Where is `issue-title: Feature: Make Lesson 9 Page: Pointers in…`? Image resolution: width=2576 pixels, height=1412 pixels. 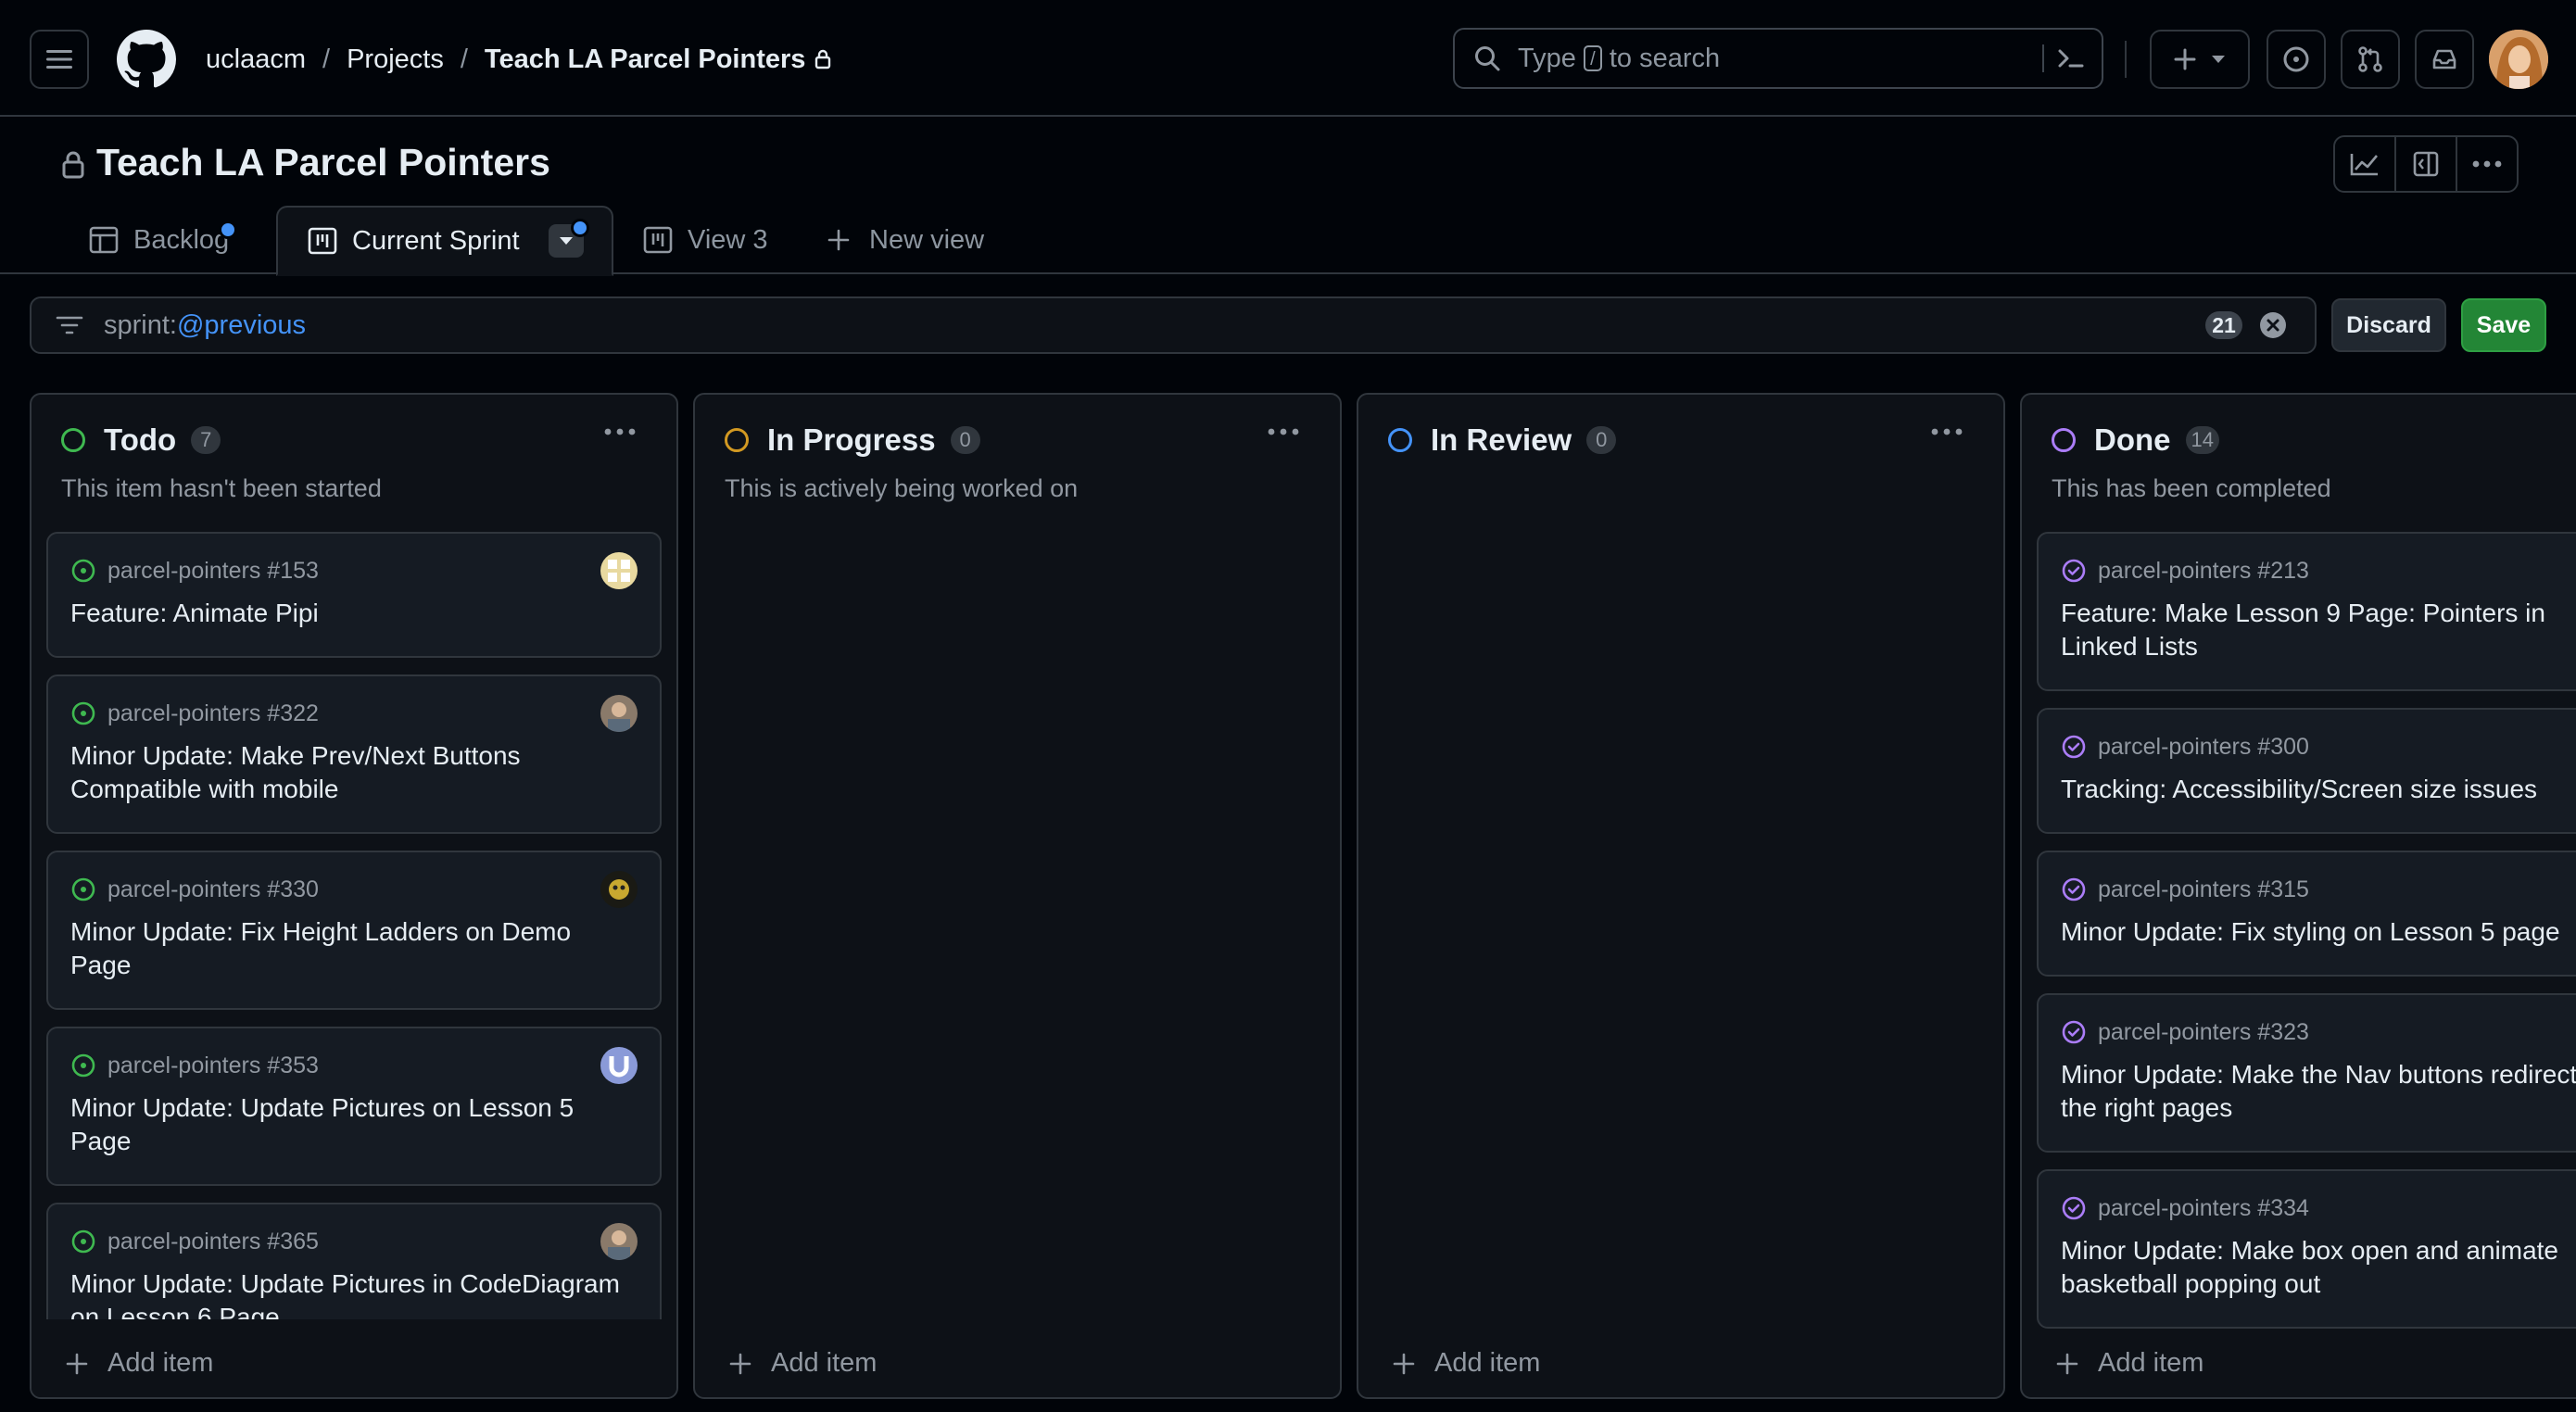
issue-title: Feature: Make Lesson 9 Page: Pointers in… is located at coordinates (2318, 630).